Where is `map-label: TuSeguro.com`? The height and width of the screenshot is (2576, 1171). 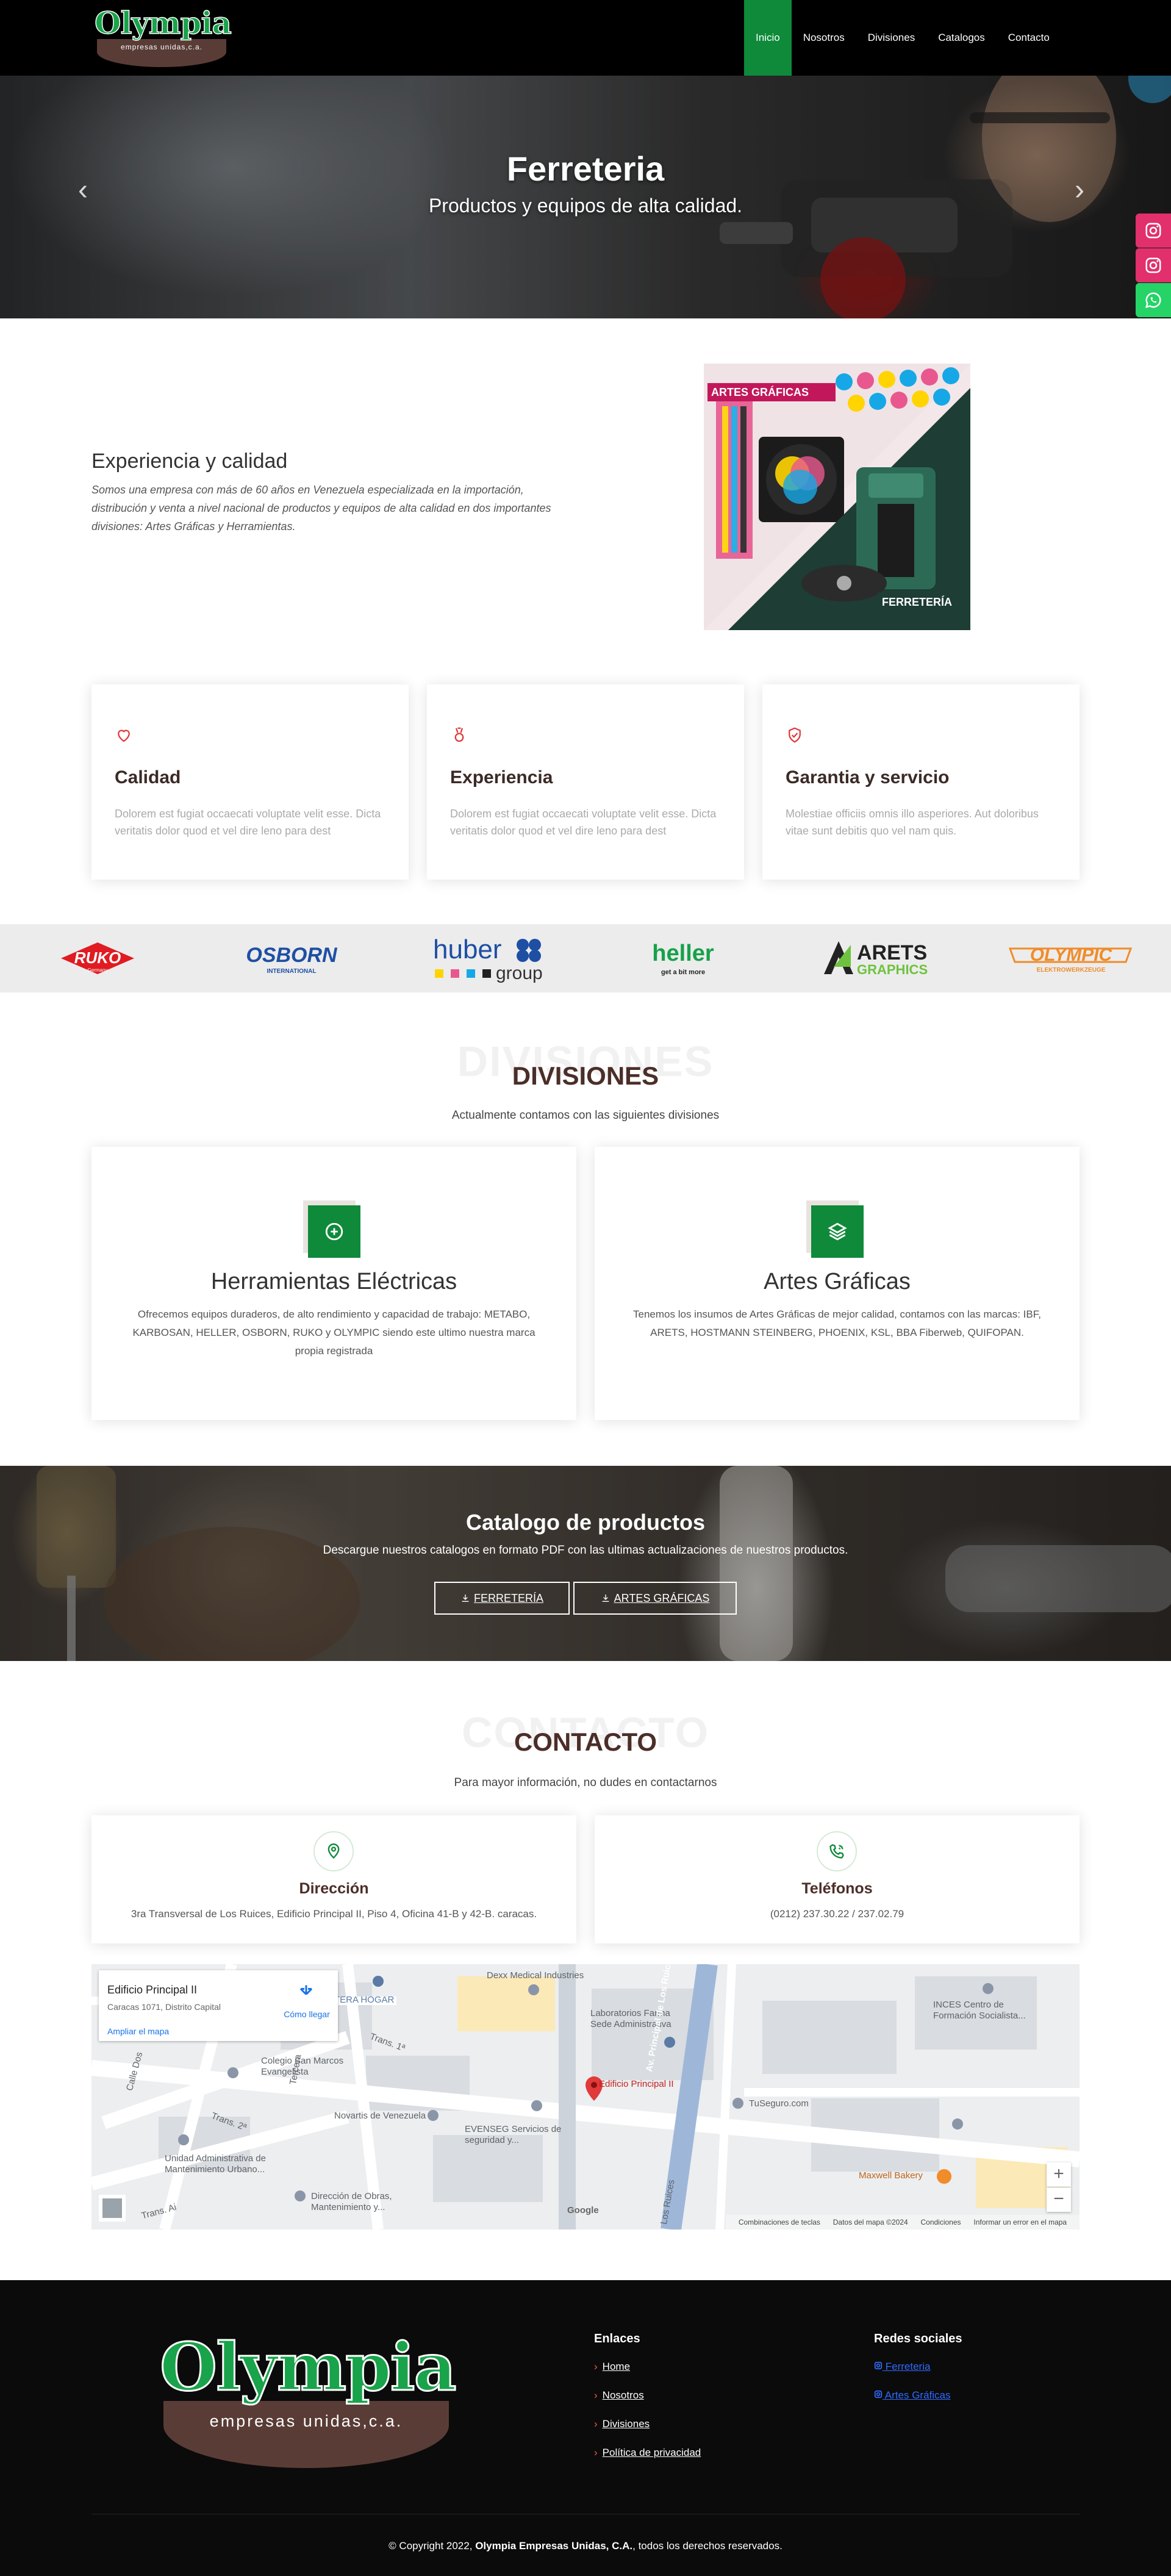
map-label: TuSeguro.com is located at coordinates (779, 2104).